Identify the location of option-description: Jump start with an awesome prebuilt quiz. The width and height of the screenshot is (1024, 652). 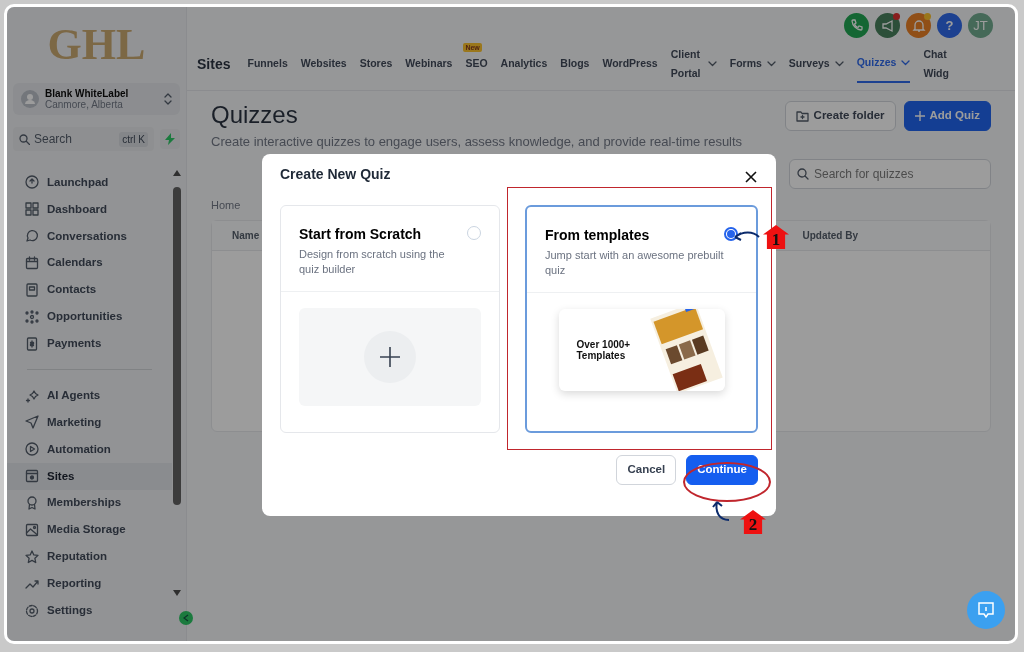
(634, 263).